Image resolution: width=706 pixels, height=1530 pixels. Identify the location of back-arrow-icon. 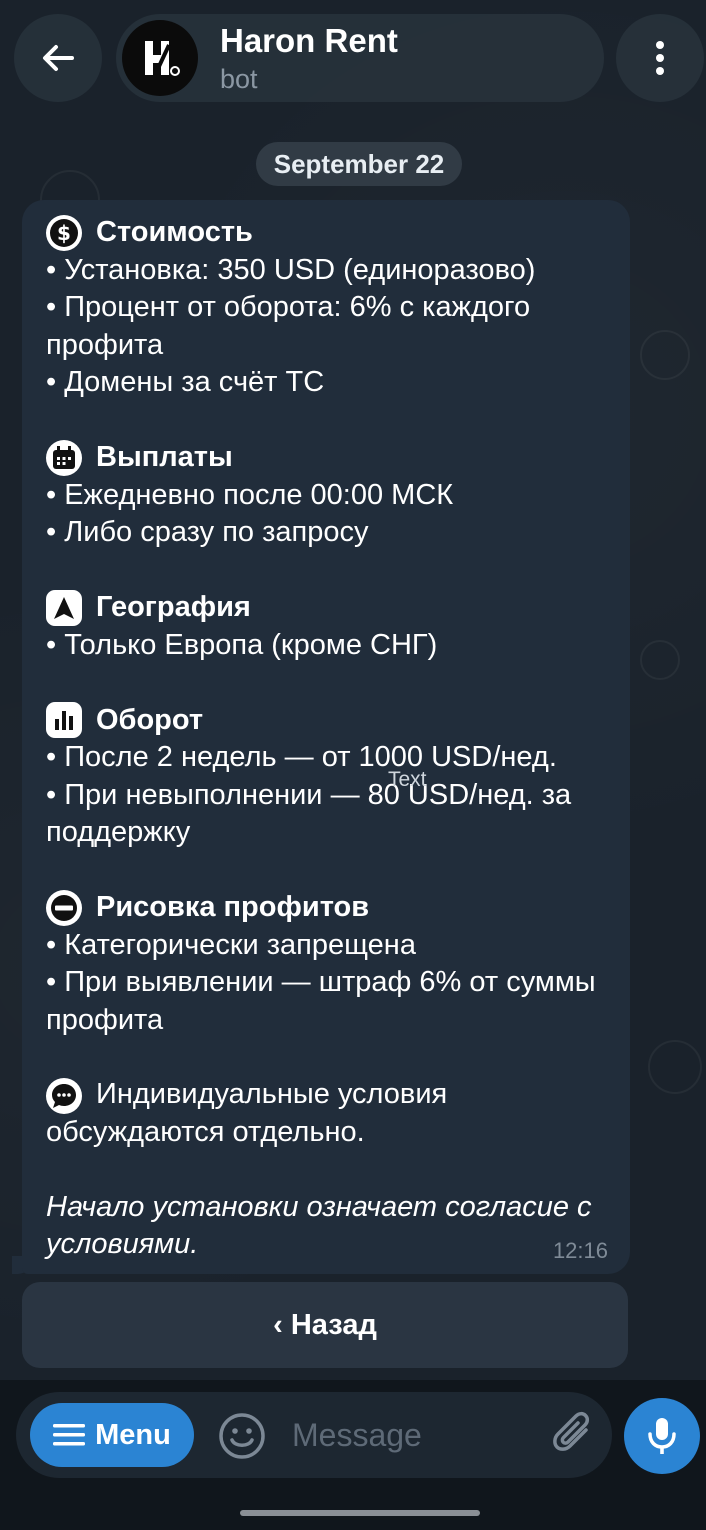
(58, 58).